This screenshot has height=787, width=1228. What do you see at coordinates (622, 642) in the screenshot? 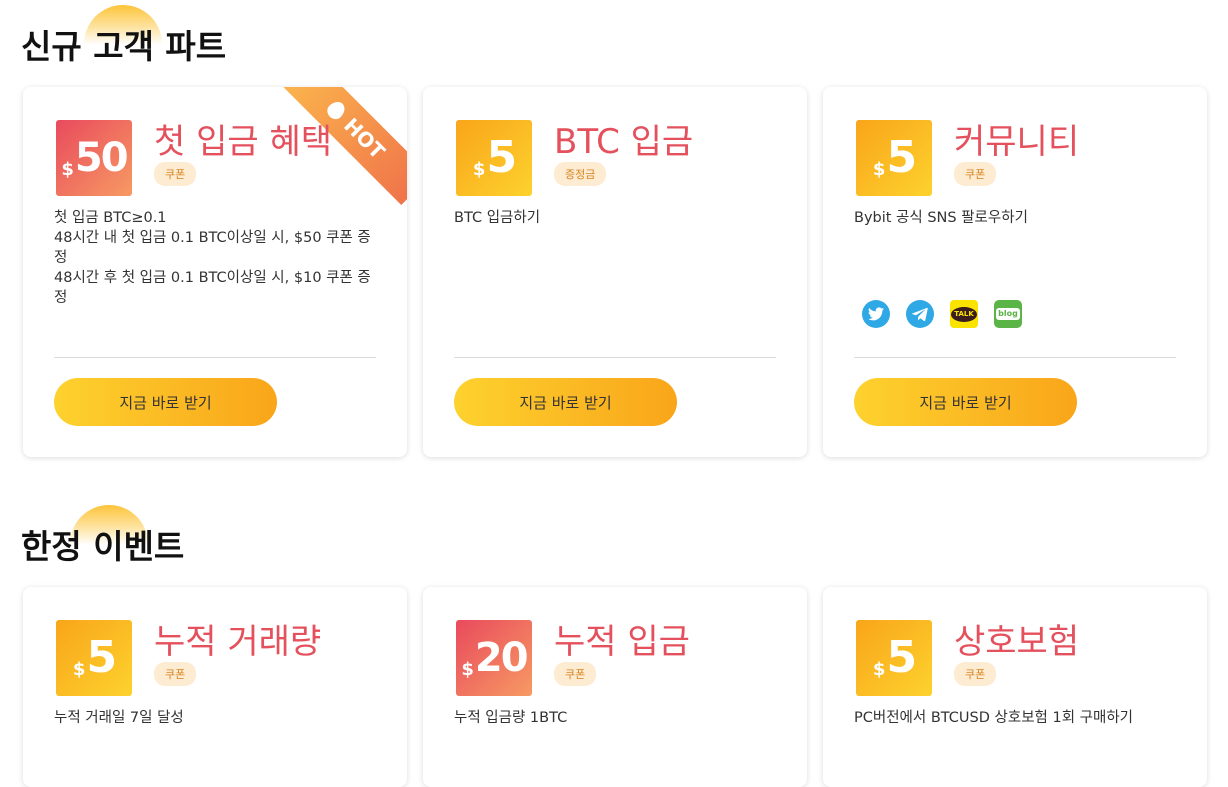
I see `card-title: 누적 입금` at bounding box center [622, 642].